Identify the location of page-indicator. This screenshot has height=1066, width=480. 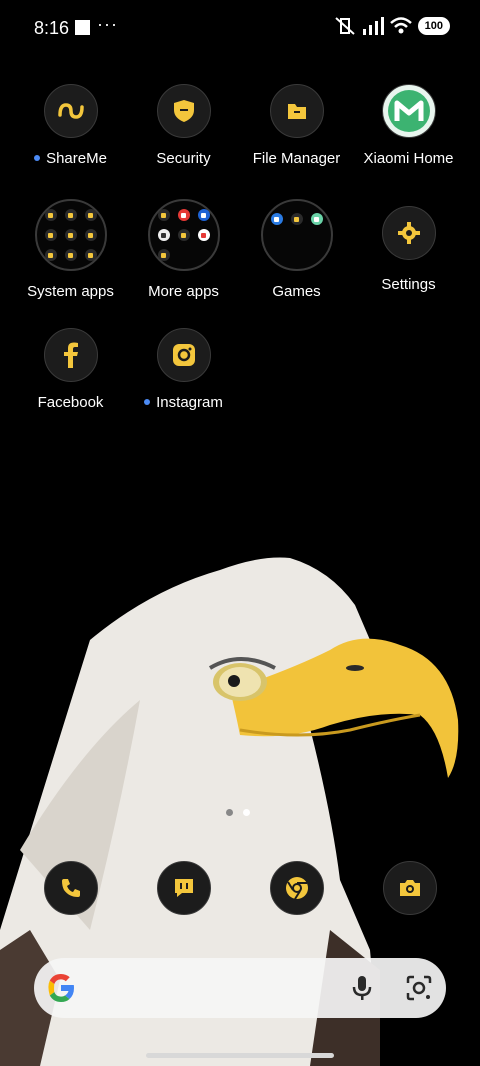
(238, 812).